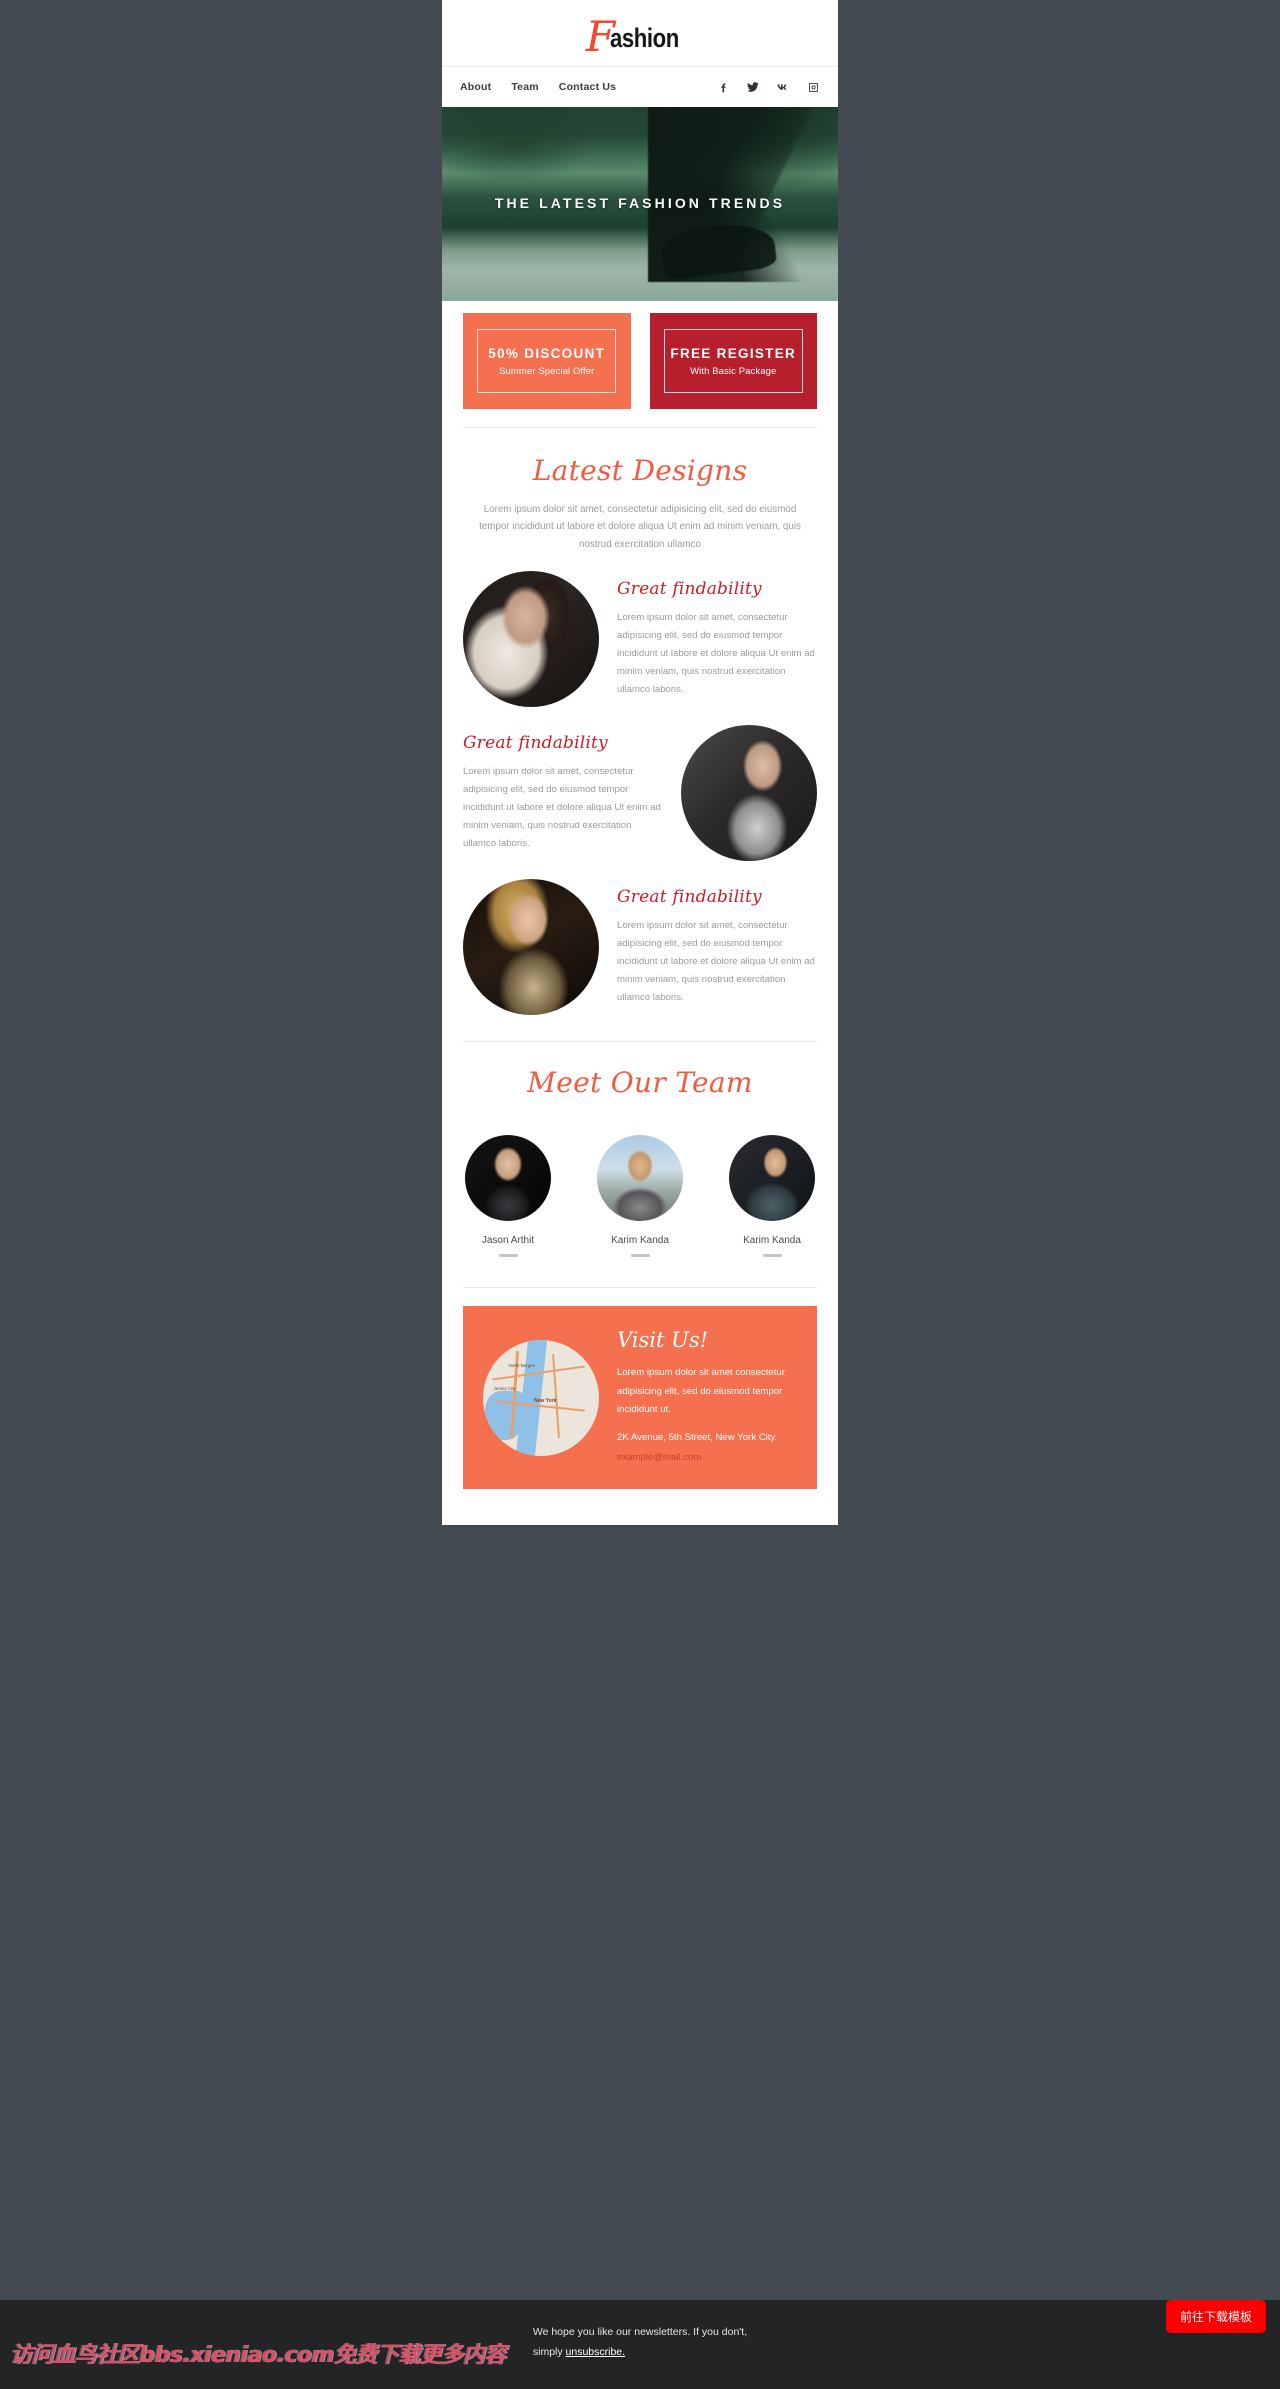  I want to click on twitter-icon, so click(753, 87).